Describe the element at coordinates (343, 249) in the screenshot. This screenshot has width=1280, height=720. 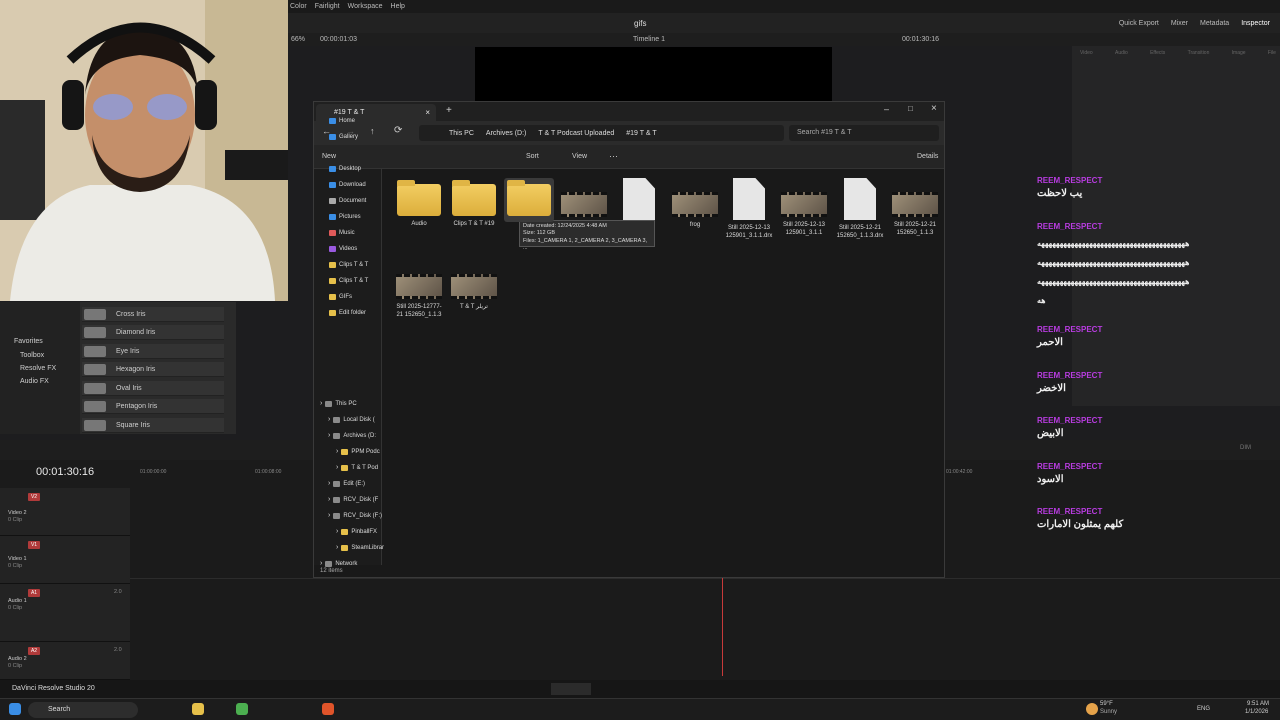
I see `nav-quick-item: Videos` at that location.